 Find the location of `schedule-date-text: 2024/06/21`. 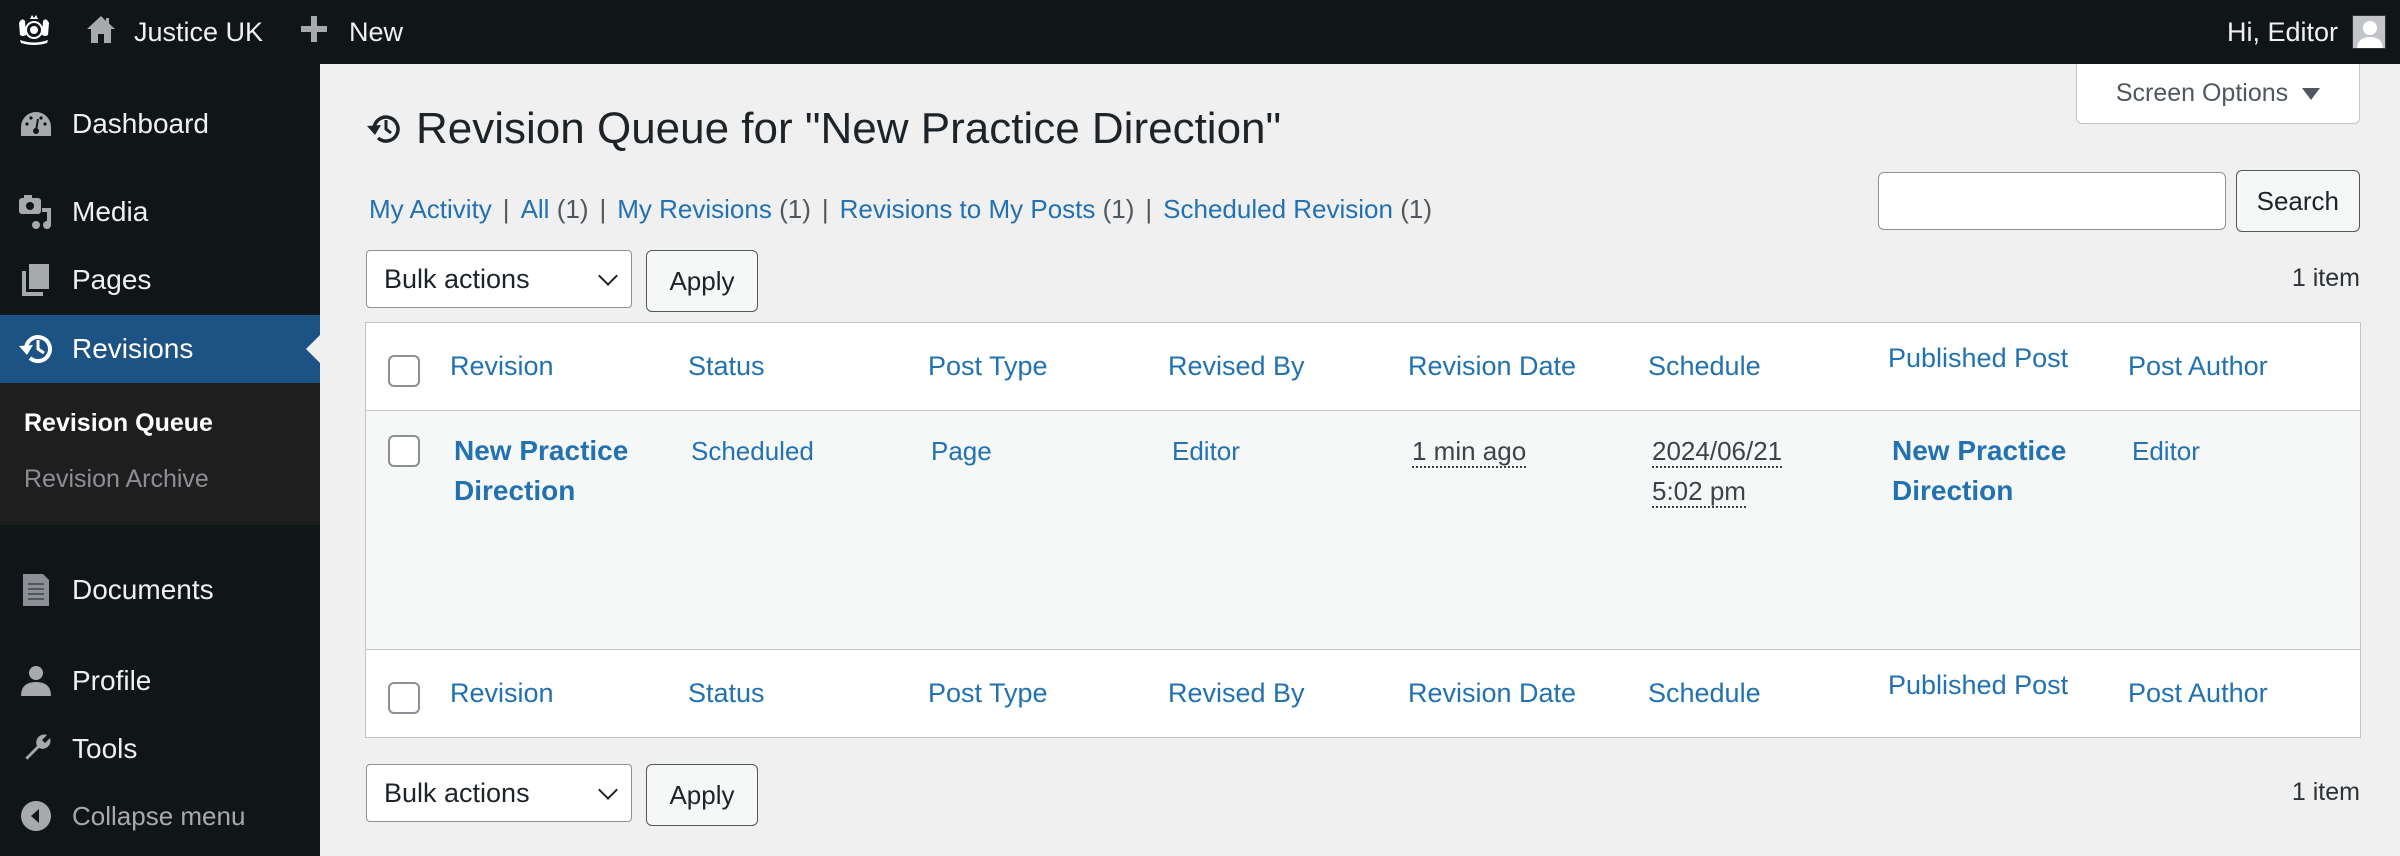

schedule-date-text: 2024/06/21 is located at coordinates (1717, 452).